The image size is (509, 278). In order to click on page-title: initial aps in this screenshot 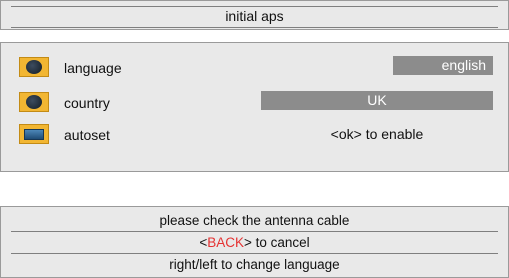, I will do `click(254, 16)`.